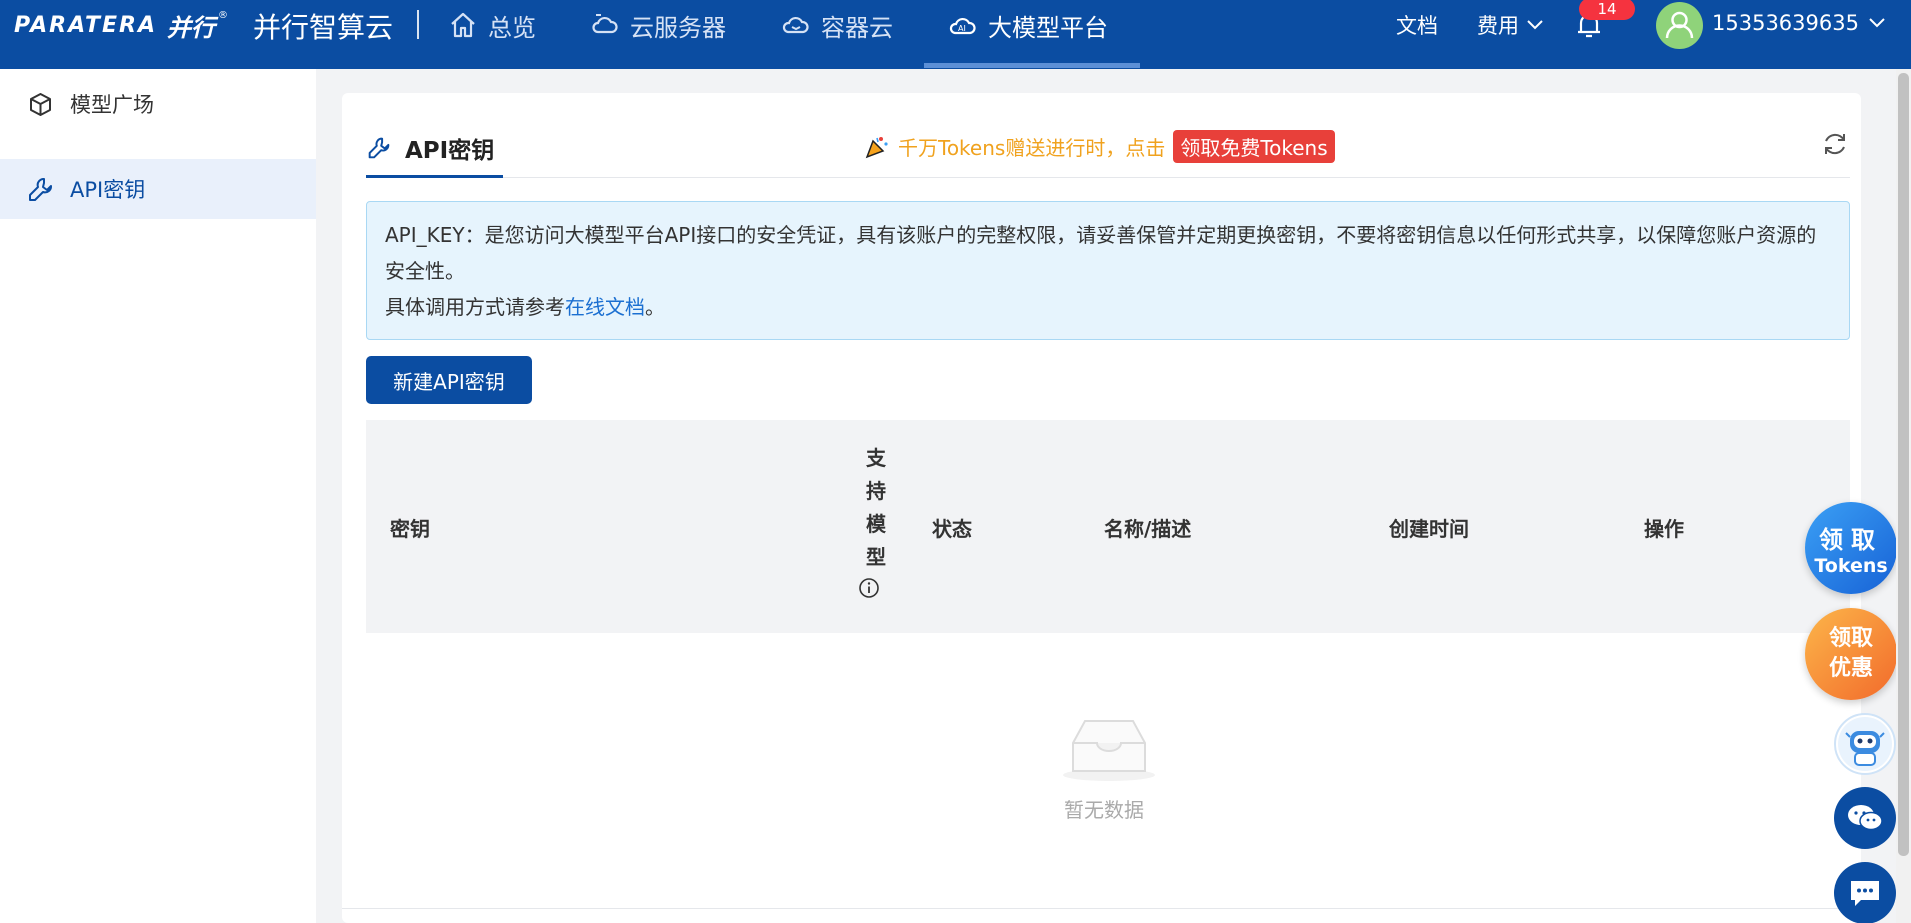 The width and height of the screenshot is (1911, 923). Describe the element at coordinates (876, 524) in the screenshot. I see `column-char: 模` at that location.